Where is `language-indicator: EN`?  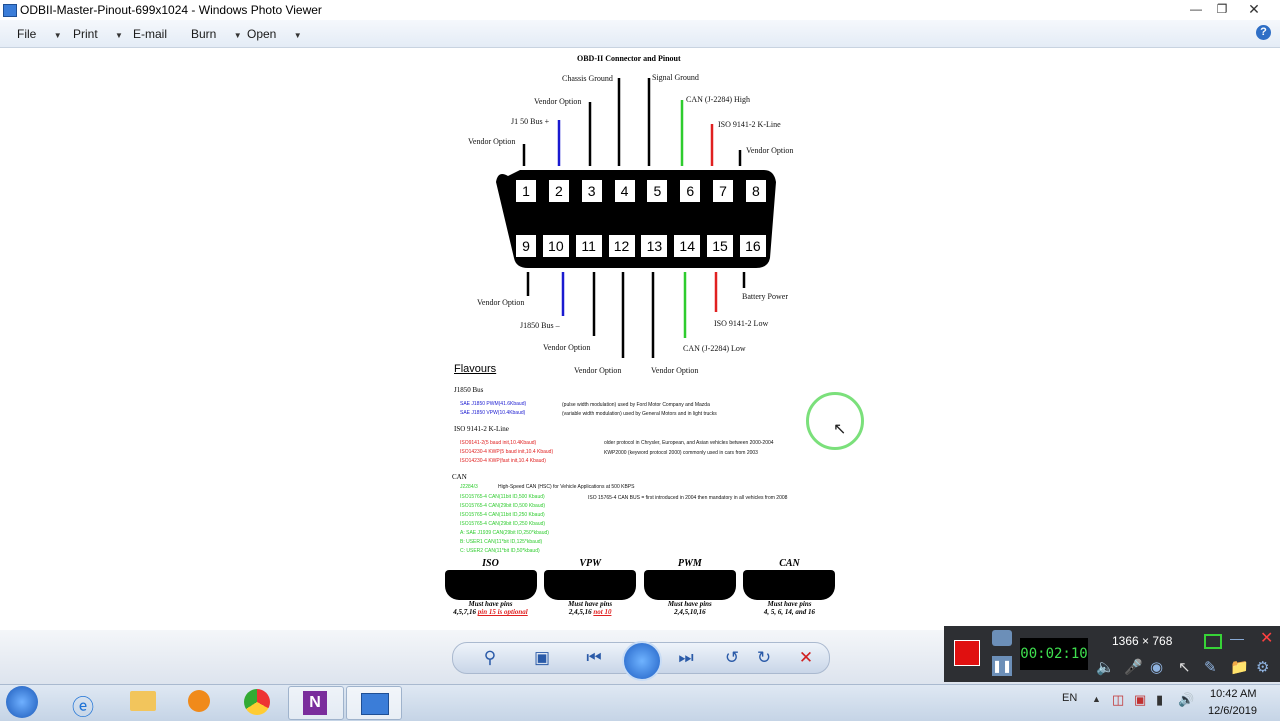
language-indicator: EN is located at coordinates (1069, 698).